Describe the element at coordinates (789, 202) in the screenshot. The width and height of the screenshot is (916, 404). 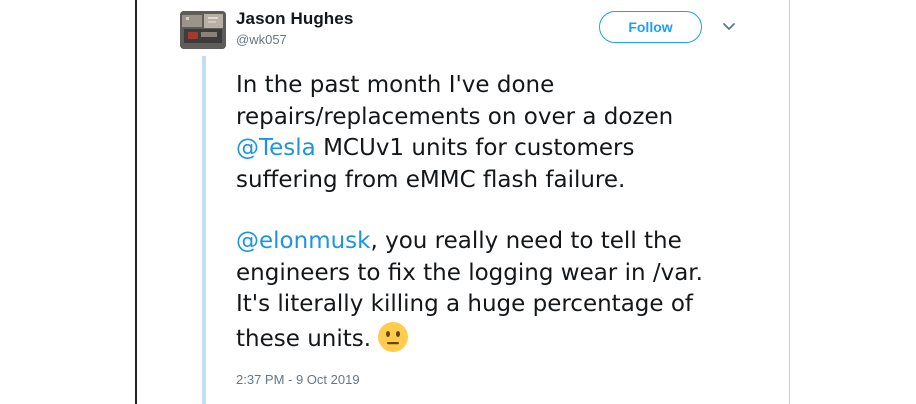
I see `card-right-border` at that location.